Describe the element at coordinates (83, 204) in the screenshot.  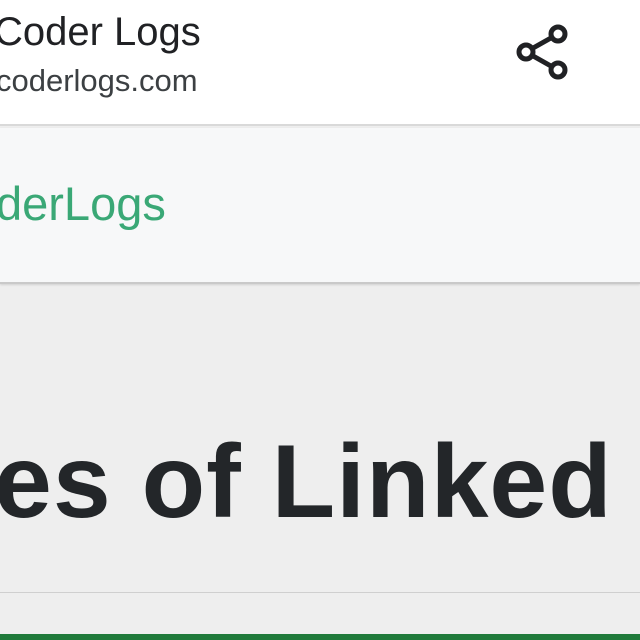
I see `site-brand-link: derLogs` at that location.